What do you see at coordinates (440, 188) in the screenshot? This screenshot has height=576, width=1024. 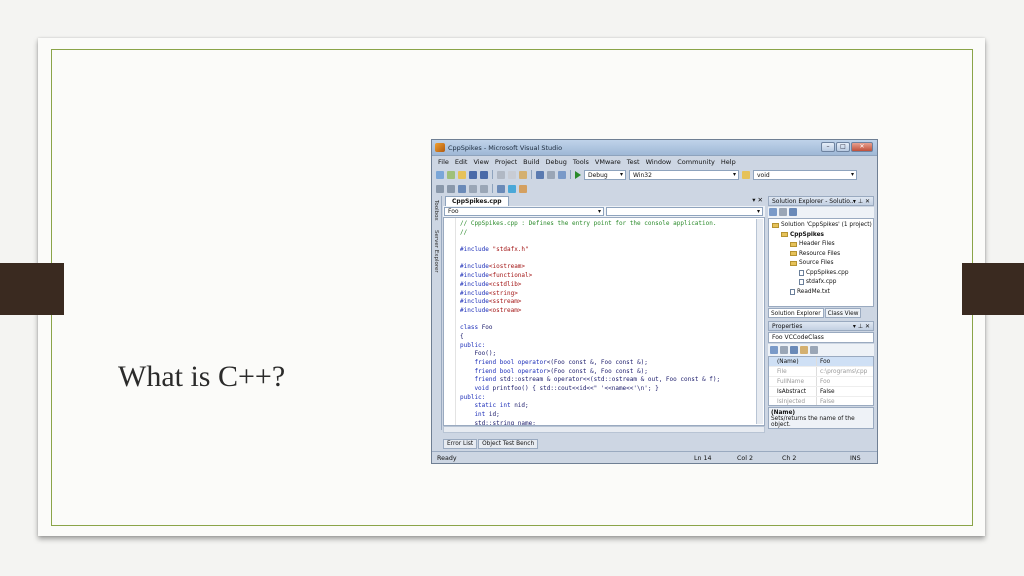 I see `step-icon` at bounding box center [440, 188].